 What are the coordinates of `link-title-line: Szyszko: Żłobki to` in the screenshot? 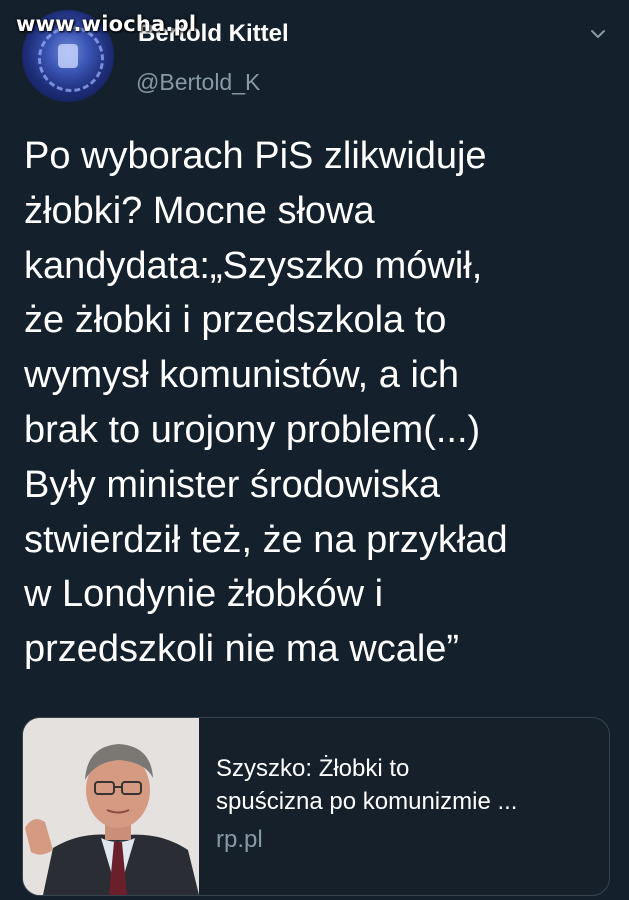 It's located at (313, 768).